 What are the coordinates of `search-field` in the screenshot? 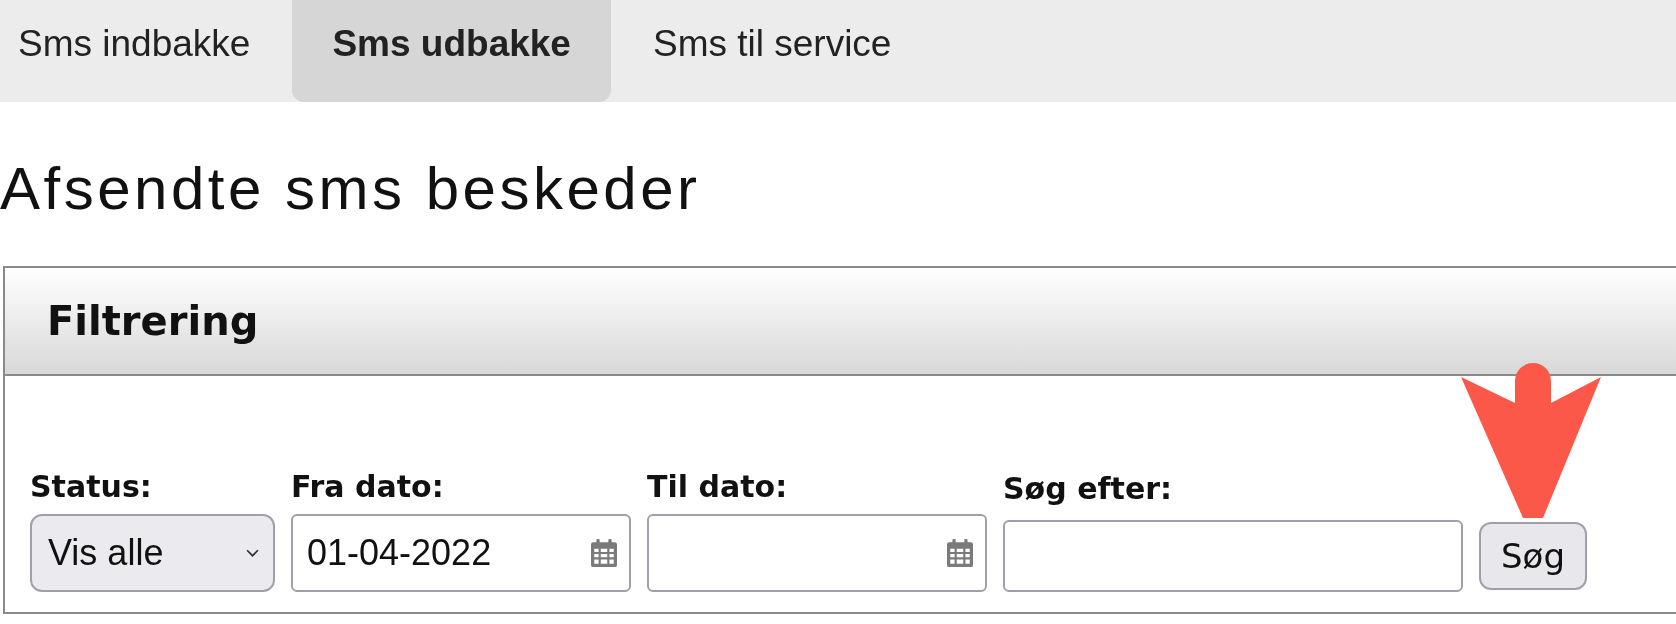 It's located at (1233, 556).